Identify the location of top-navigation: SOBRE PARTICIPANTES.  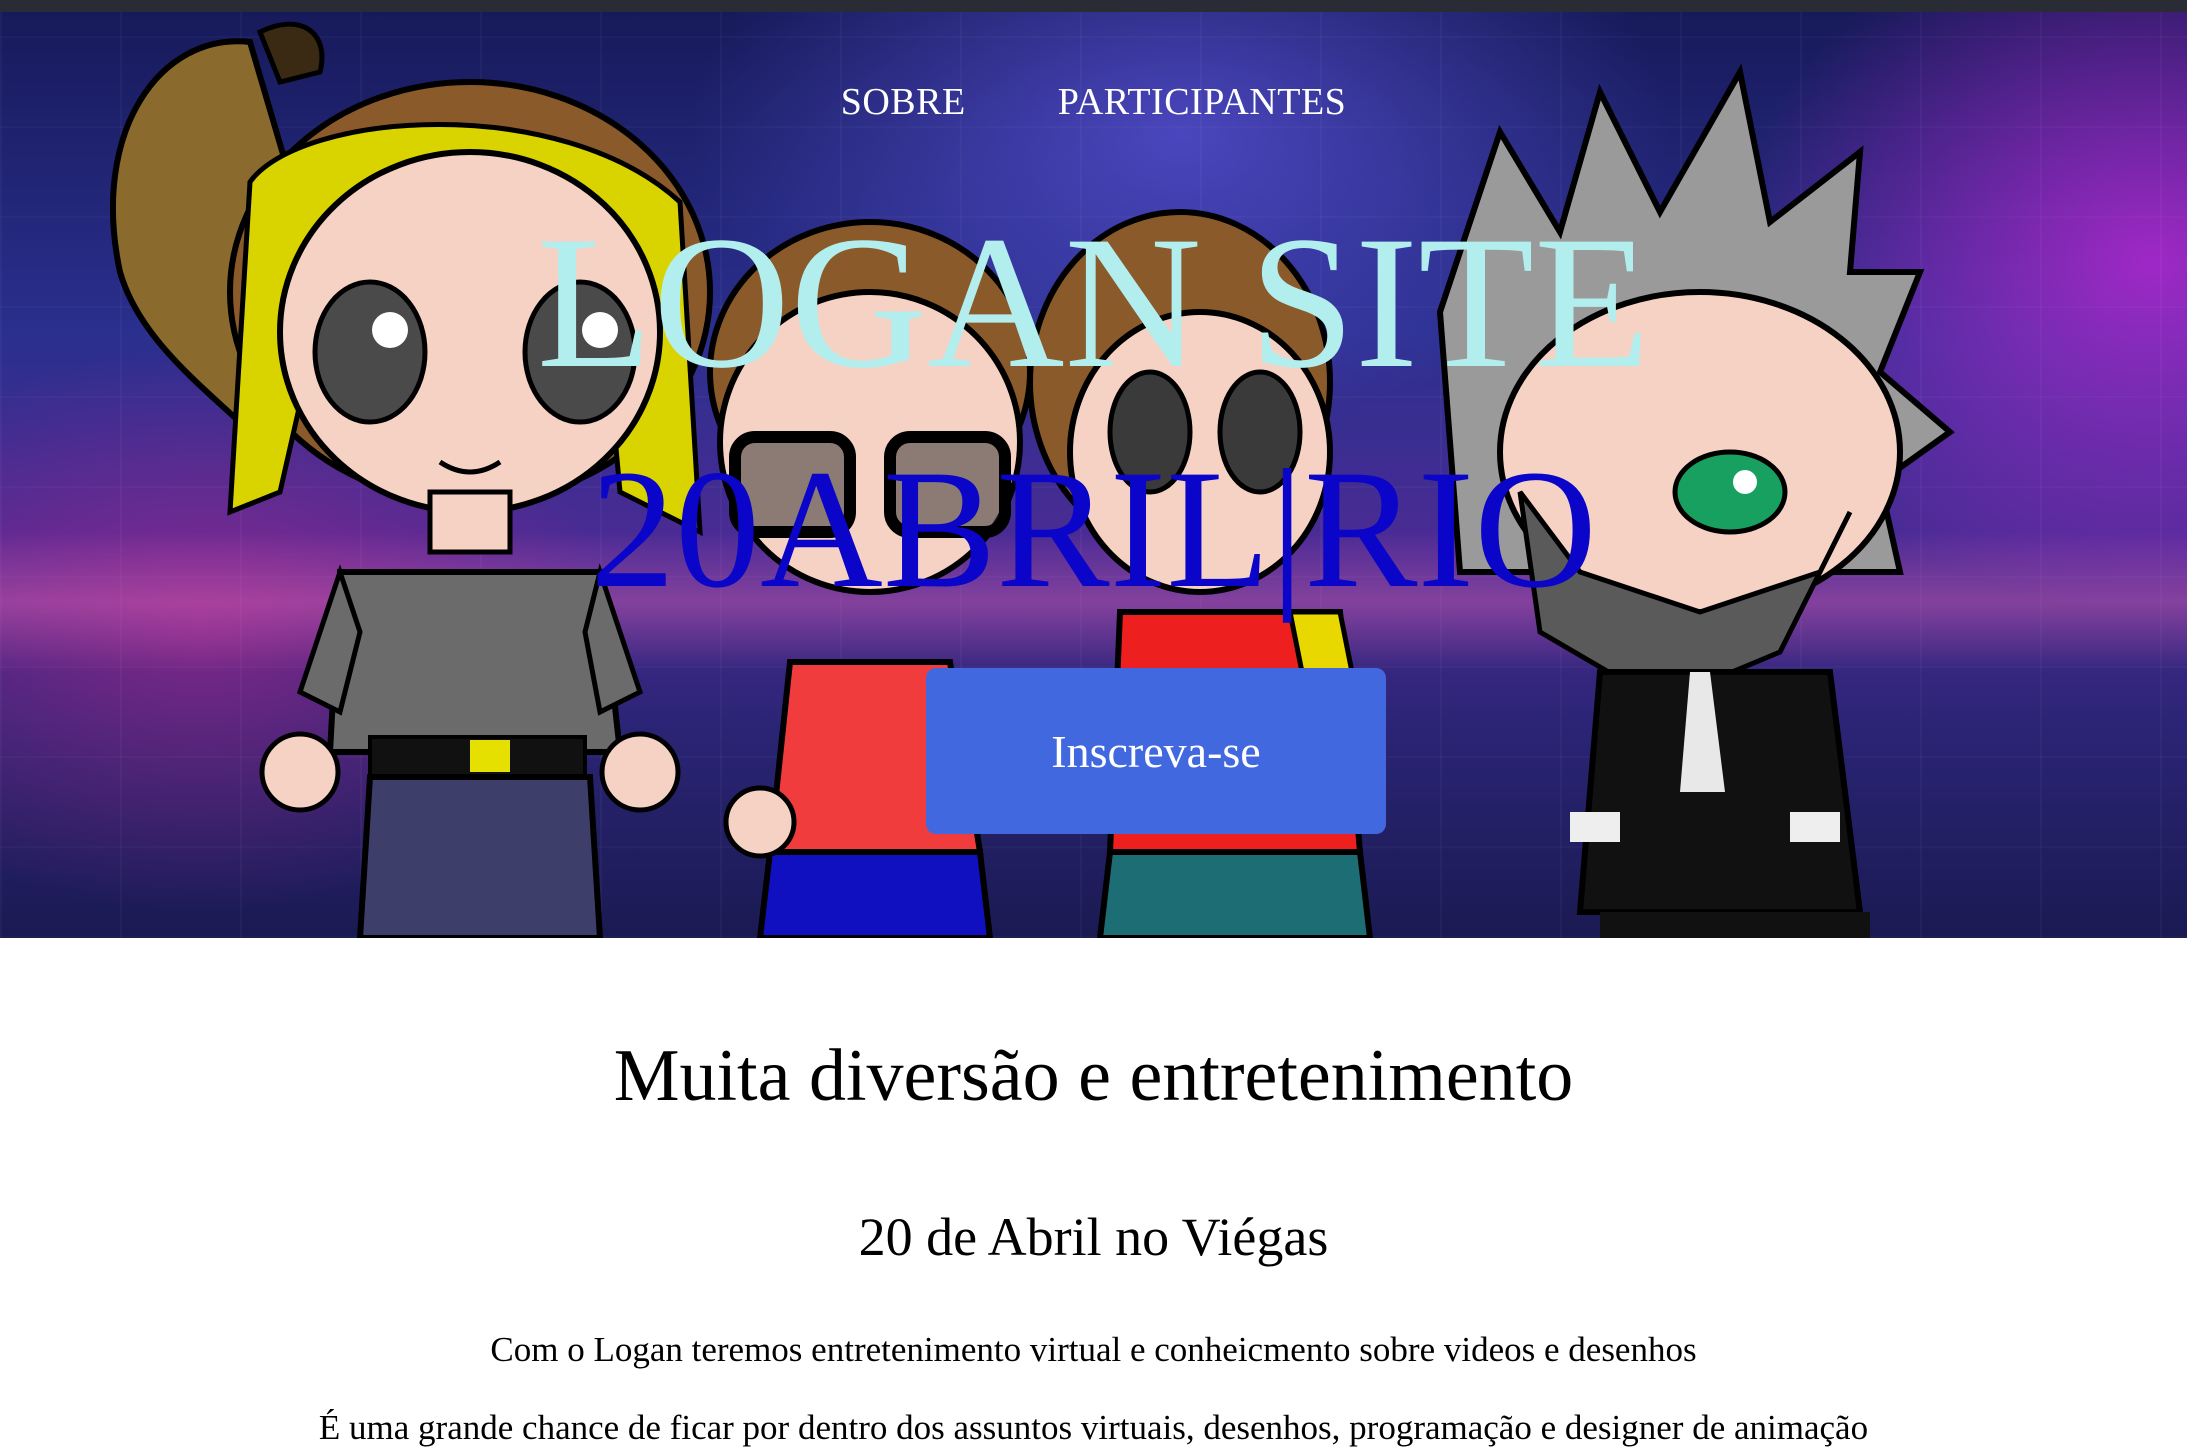
(1093, 102).